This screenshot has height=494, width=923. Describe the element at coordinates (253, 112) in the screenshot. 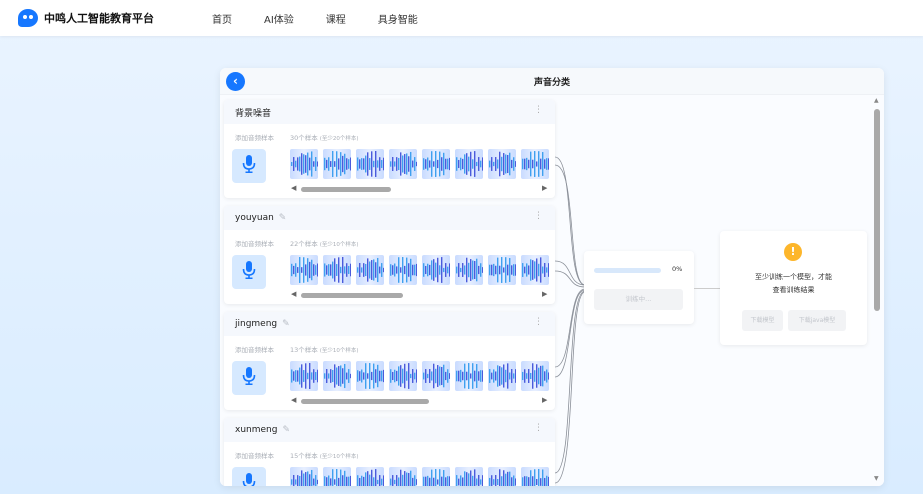

I see `class-name: 背景噪音` at that location.